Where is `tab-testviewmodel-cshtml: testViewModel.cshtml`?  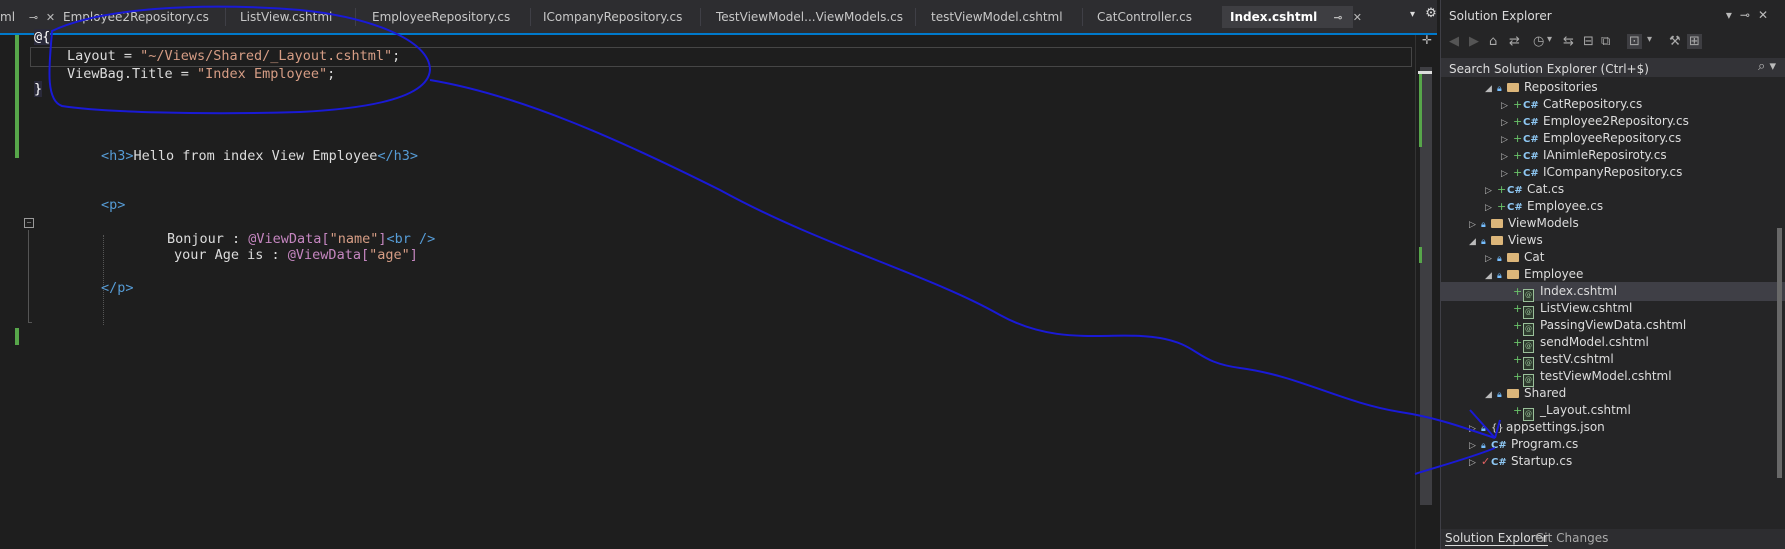 tab-testviewmodel-cshtml: testViewModel.cshtml is located at coordinates (997, 17).